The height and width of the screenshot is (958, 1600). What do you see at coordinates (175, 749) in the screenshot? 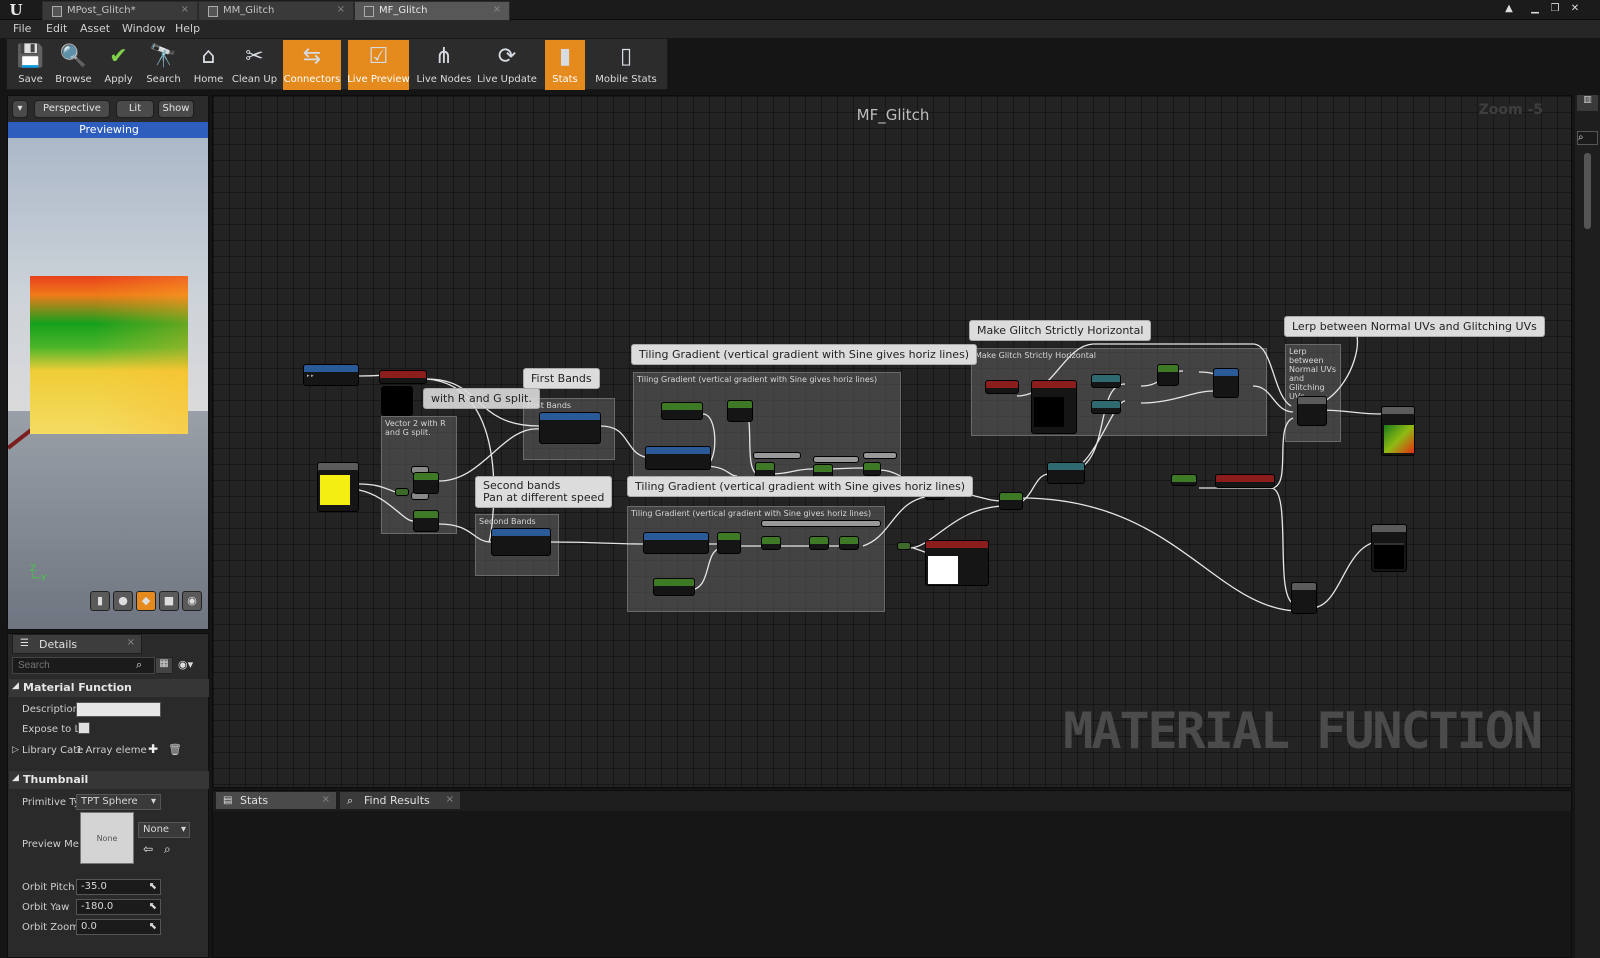
I see `trash-icon: 🗑` at bounding box center [175, 749].